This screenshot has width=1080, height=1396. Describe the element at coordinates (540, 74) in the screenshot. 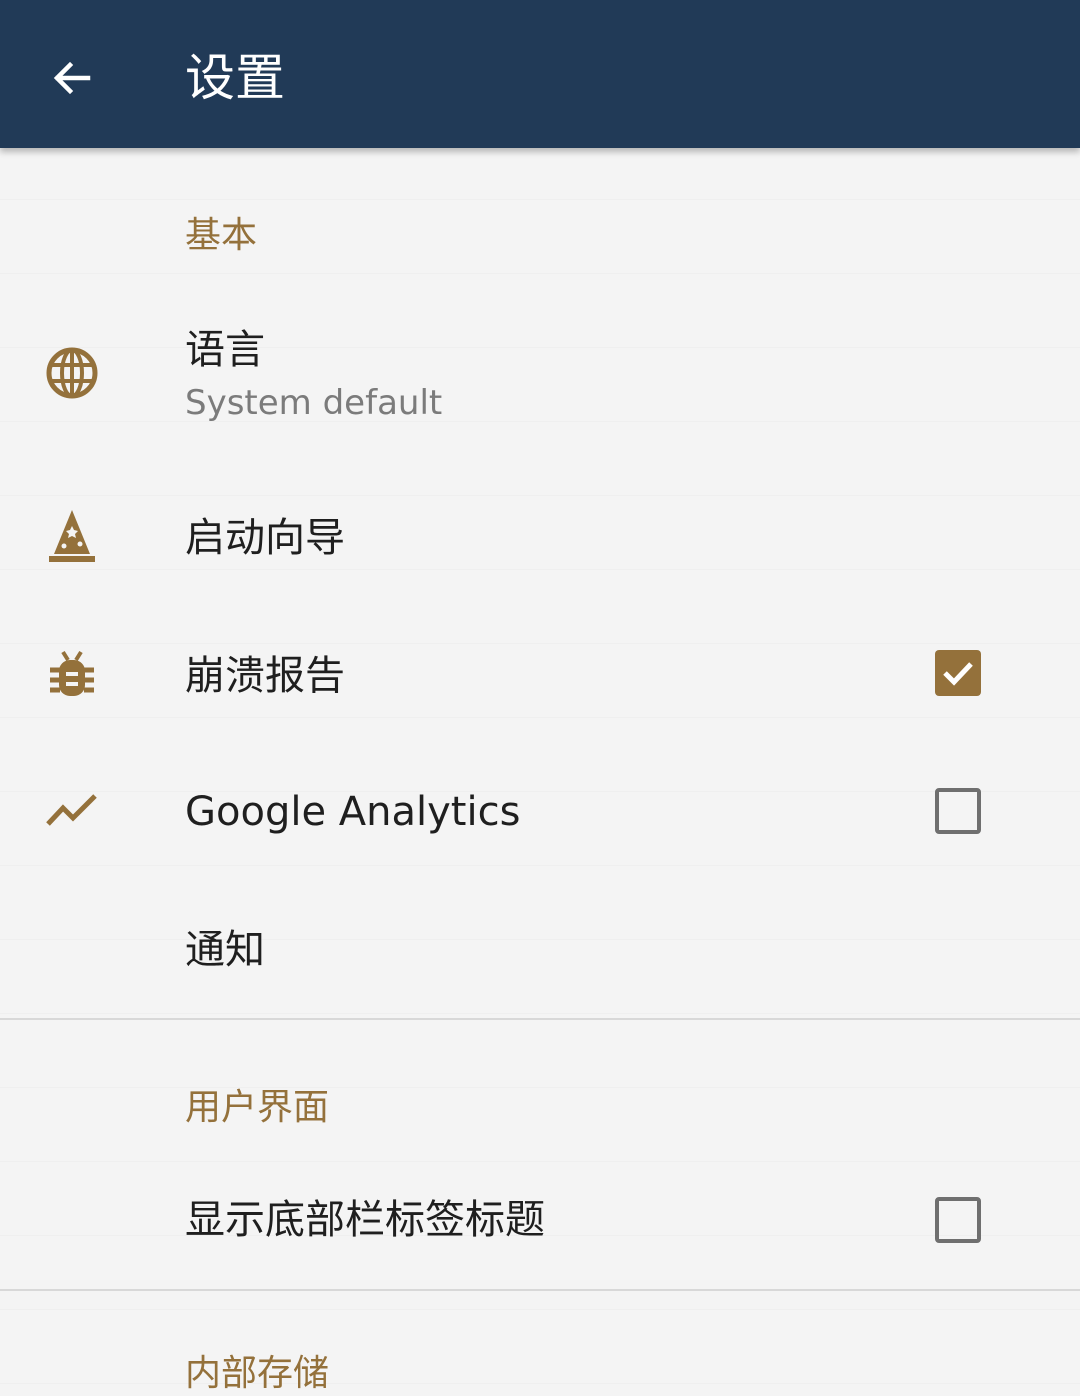

I see `app-bar: 设置` at that location.